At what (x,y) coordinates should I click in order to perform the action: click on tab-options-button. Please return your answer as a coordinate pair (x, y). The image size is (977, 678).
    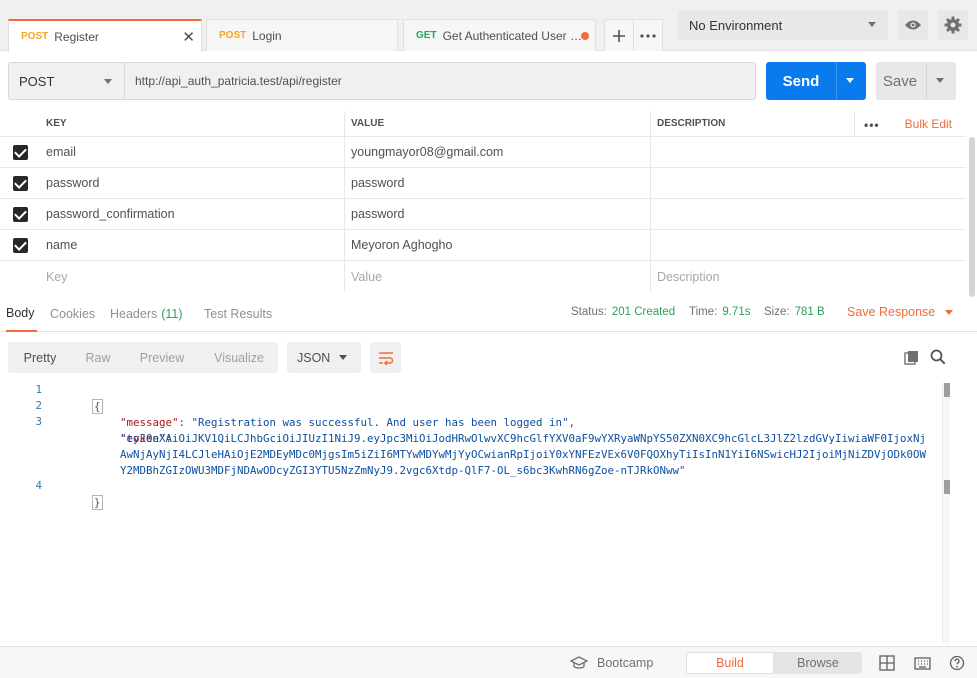
    Looking at the image, I should click on (648, 35).